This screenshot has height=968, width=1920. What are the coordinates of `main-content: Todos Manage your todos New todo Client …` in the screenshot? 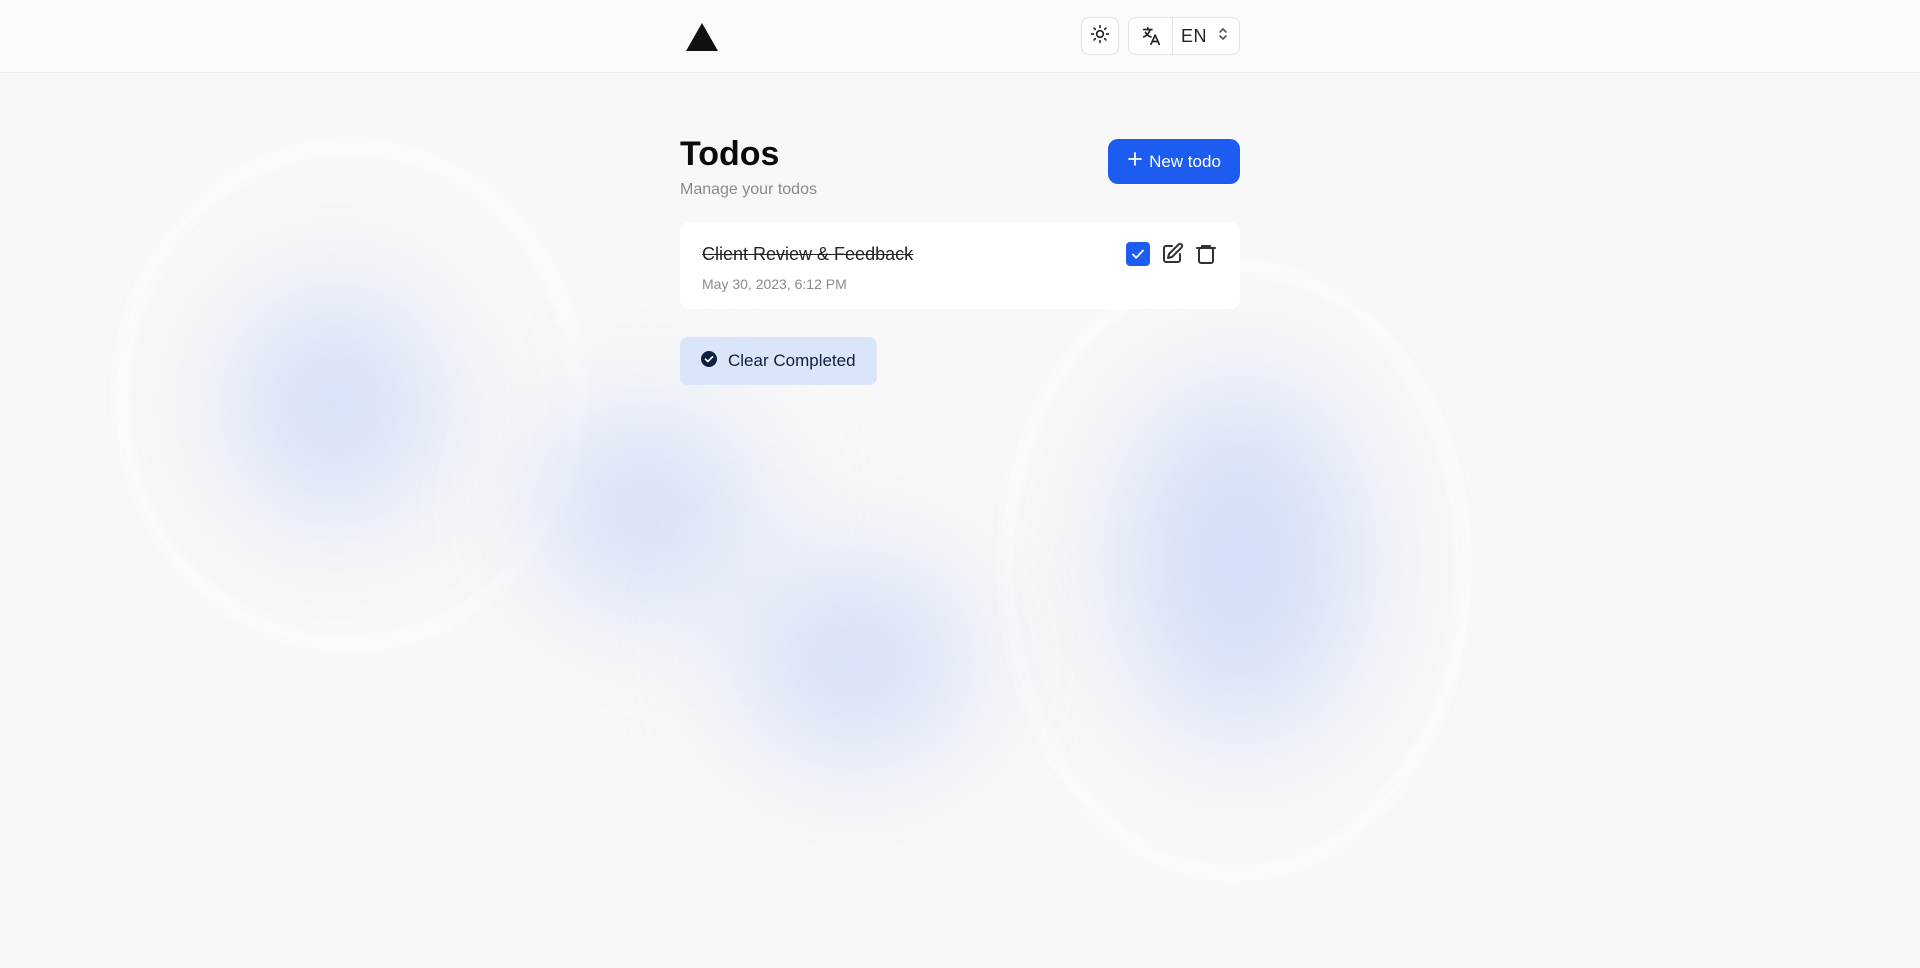 It's located at (960, 261).